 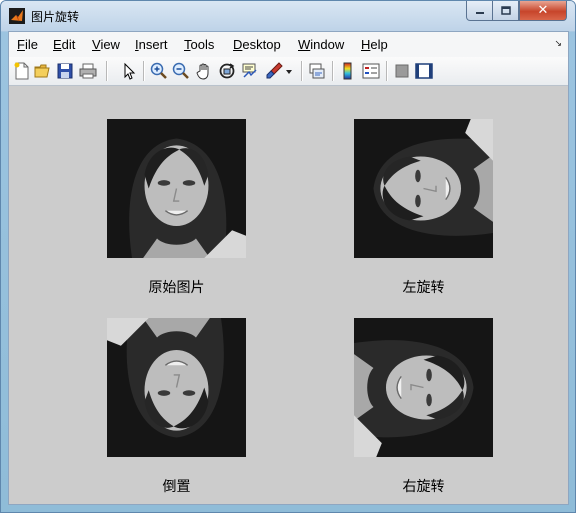 I want to click on caption-original: 原始图片, so click(x=176, y=288).